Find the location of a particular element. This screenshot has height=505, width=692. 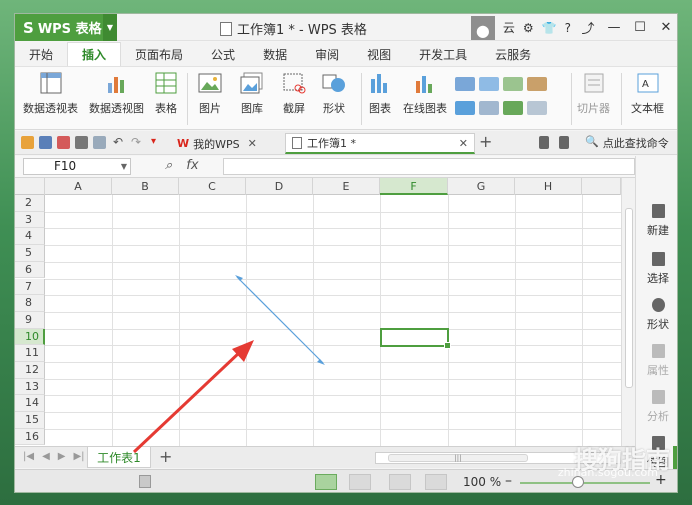

last-sheet-icon: ▶| is located at coordinates (78, 456).